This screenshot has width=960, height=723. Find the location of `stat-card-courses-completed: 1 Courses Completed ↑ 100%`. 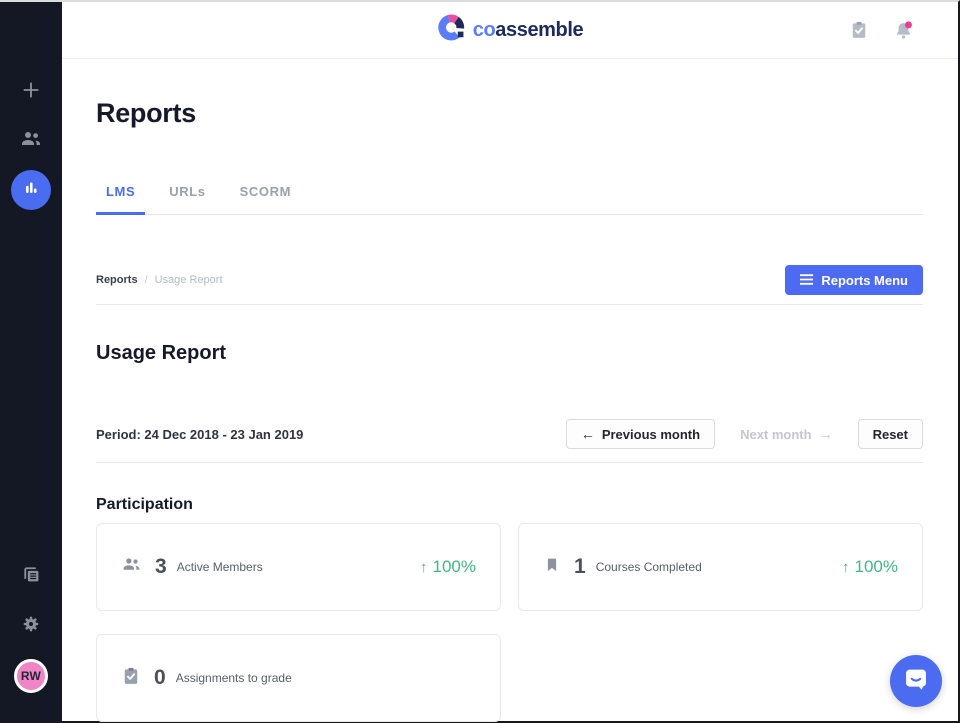

stat-card-courses-completed: 1 Courses Completed ↑ 100% is located at coordinates (720, 567).